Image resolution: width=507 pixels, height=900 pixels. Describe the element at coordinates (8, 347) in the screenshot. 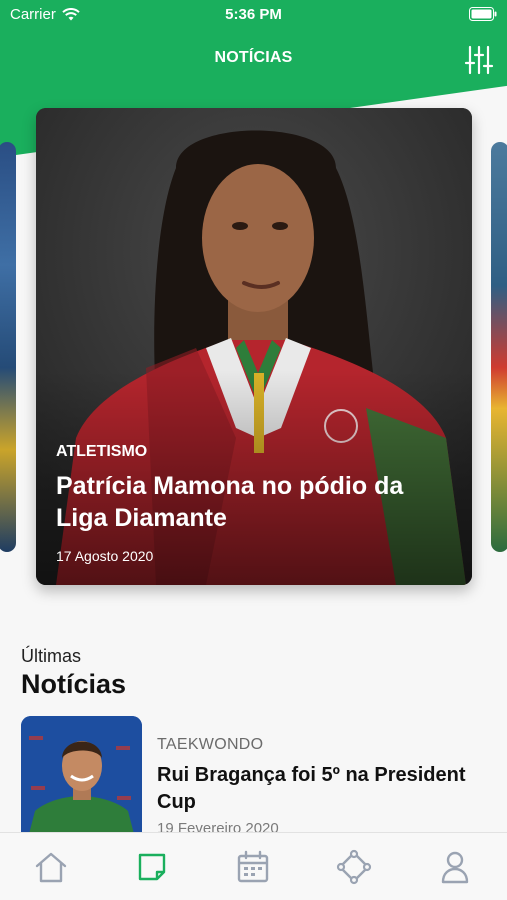

I see `previous-news-card` at that location.